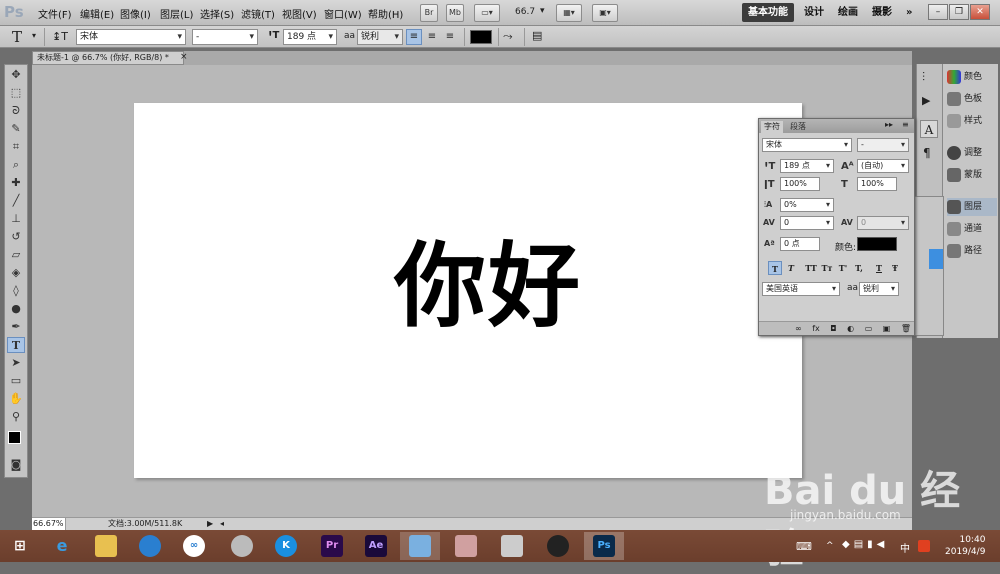 This screenshot has width=1000, height=574. What do you see at coordinates (965, 546) in the screenshot?
I see `clock: 10:40 2019/4/9` at bounding box center [965, 546].